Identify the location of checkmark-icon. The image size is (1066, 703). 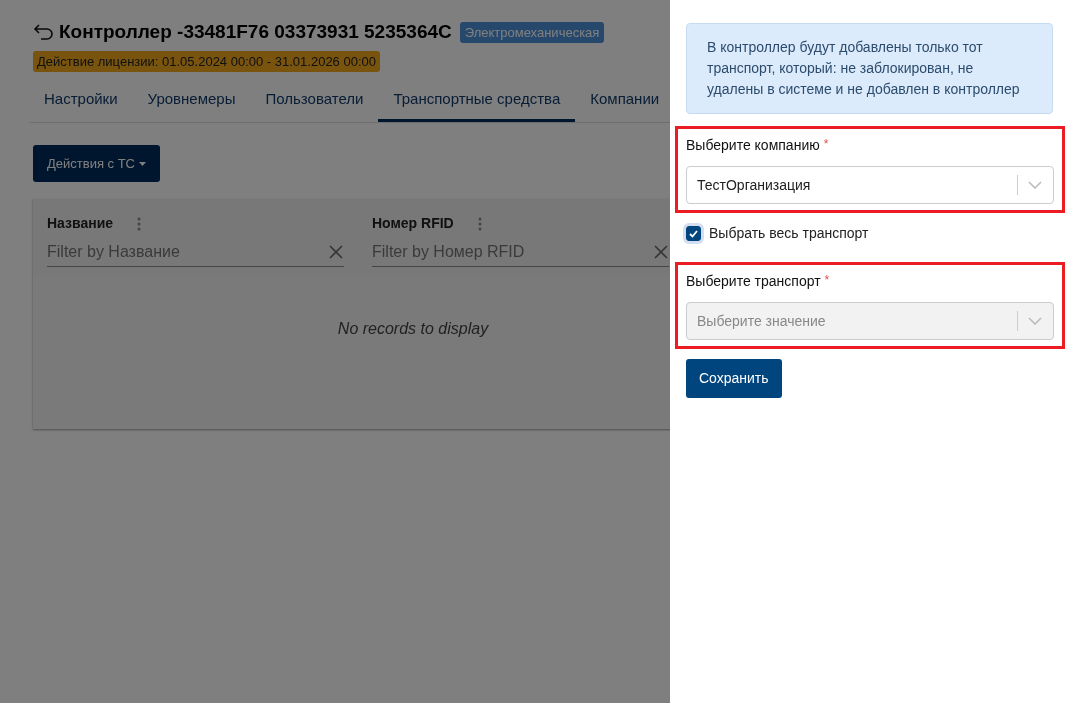
(693, 233).